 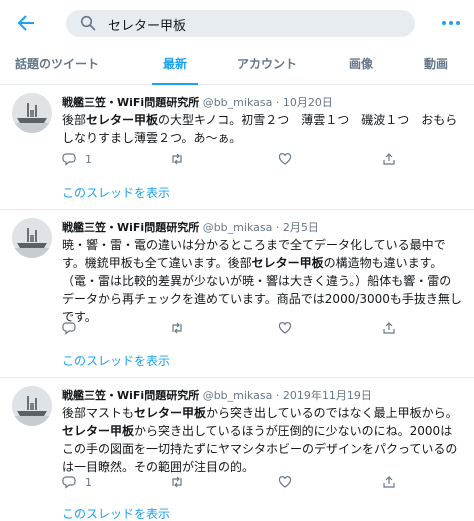 I want to click on search-icon, so click(x=88, y=23).